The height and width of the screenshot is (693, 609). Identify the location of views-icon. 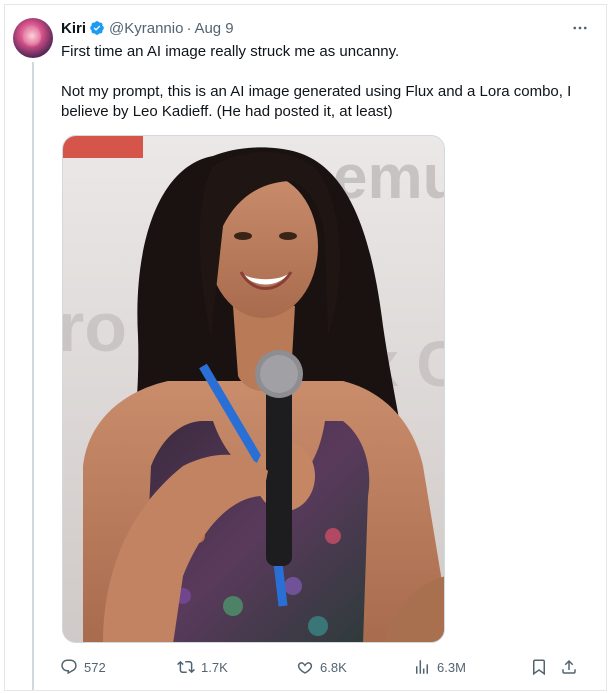
(422, 667).